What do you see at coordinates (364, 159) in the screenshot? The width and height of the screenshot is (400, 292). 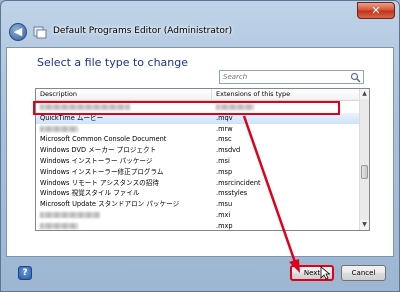 I see `vertical-scrollbar: ▲ ▼` at bounding box center [364, 159].